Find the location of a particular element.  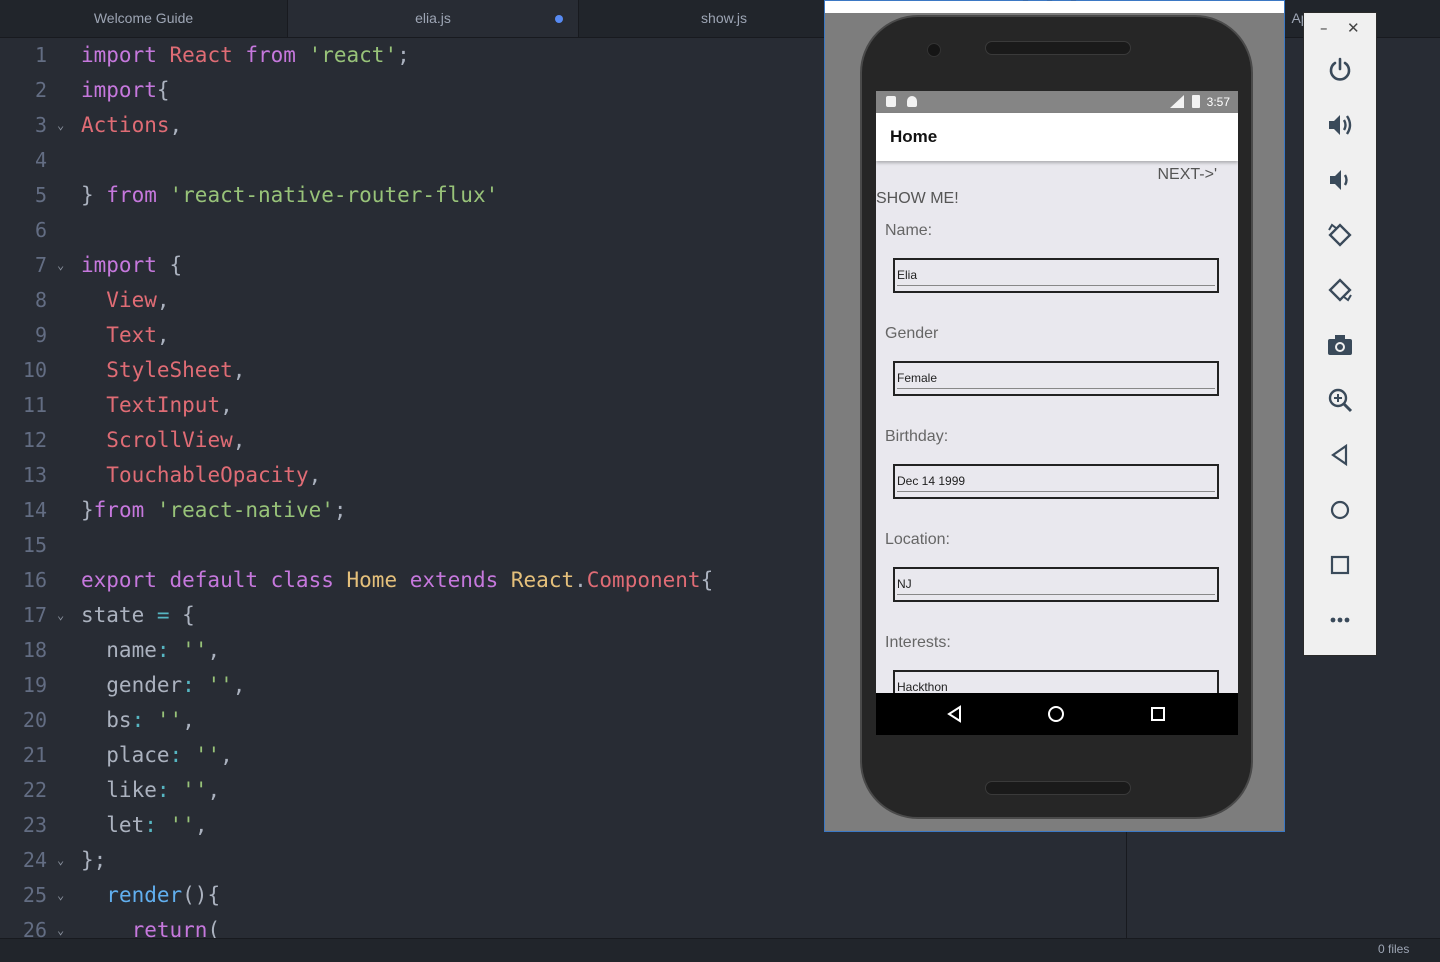

tab-label: Welcome Guide is located at coordinates (143, 18).